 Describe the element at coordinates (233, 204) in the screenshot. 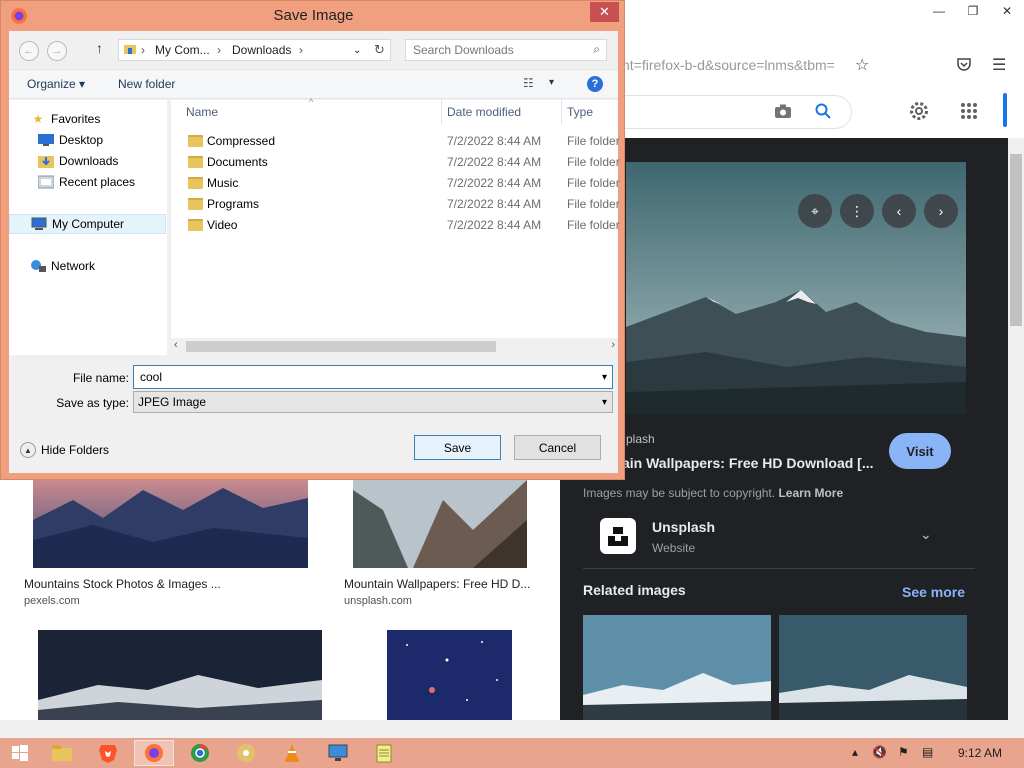

I see `file-name: Programs` at that location.